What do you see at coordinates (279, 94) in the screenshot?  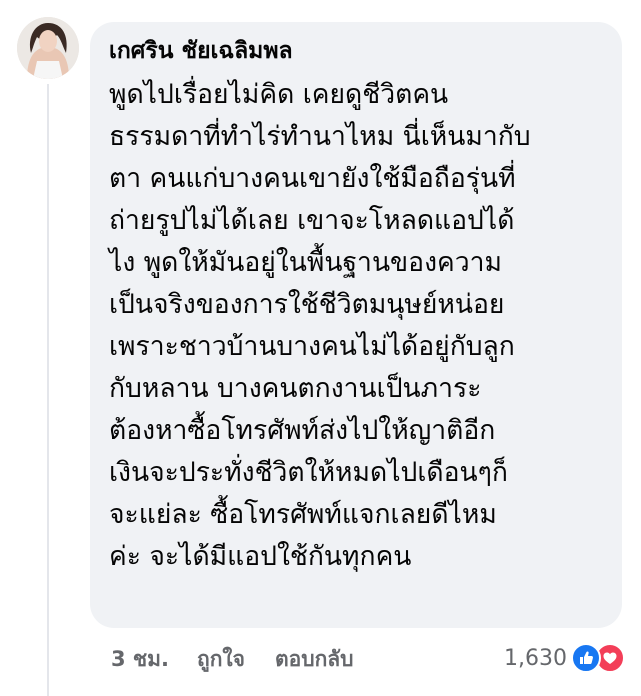 I see `comment-line: พูดไปเรื่อยไม่คิด เคยดูชีวิตคน` at bounding box center [279, 94].